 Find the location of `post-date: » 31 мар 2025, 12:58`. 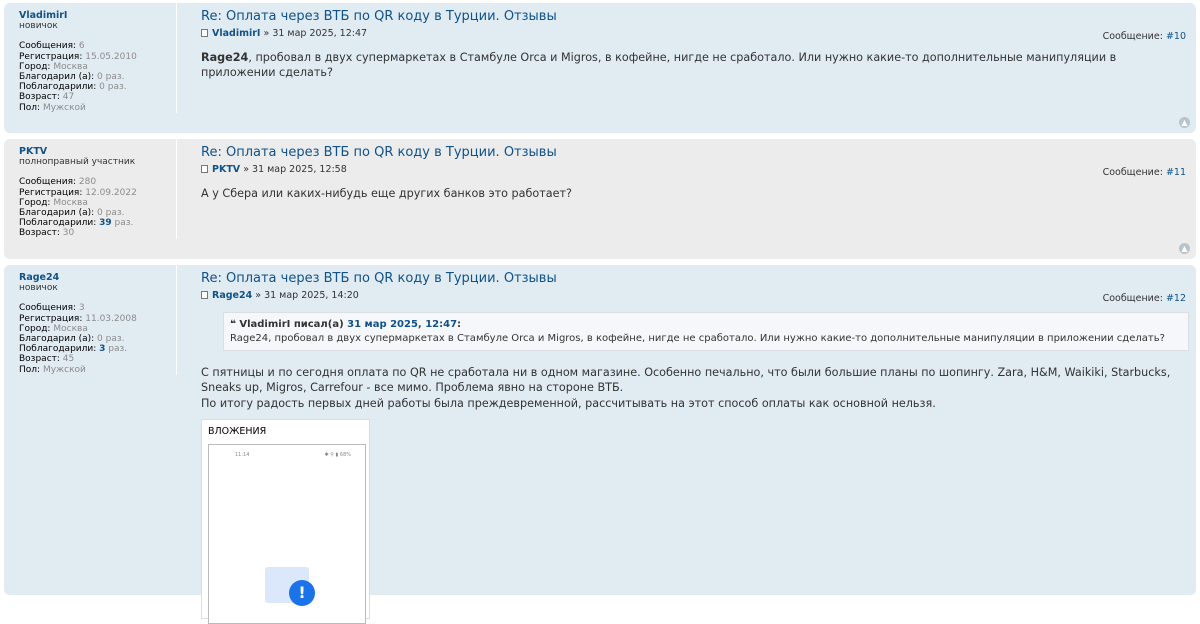

post-date: » 31 мар 2025, 12:58 is located at coordinates (295, 169).